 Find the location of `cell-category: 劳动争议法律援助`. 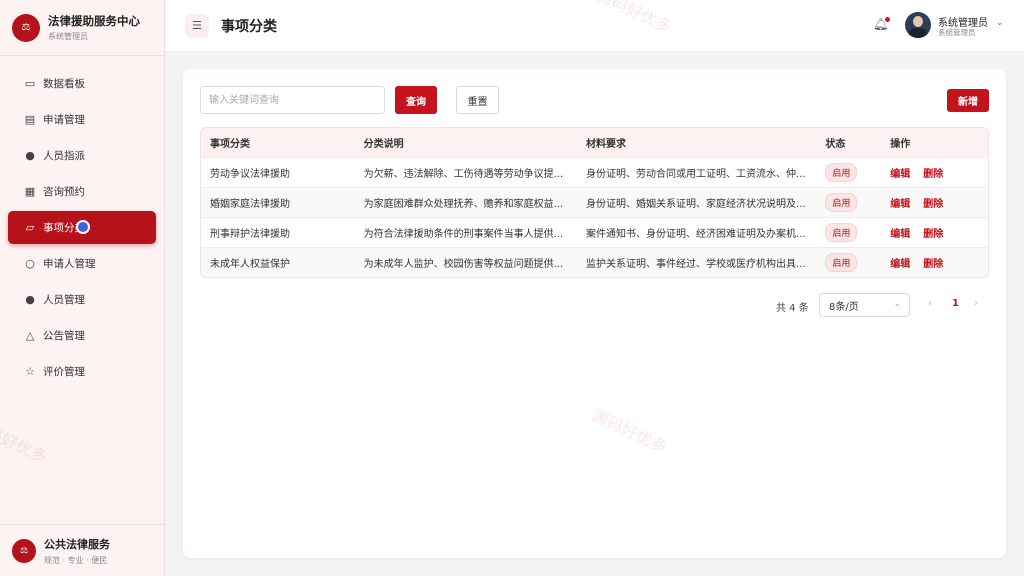

cell-category: 劳动争议法律援助 is located at coordinates (250, 174).